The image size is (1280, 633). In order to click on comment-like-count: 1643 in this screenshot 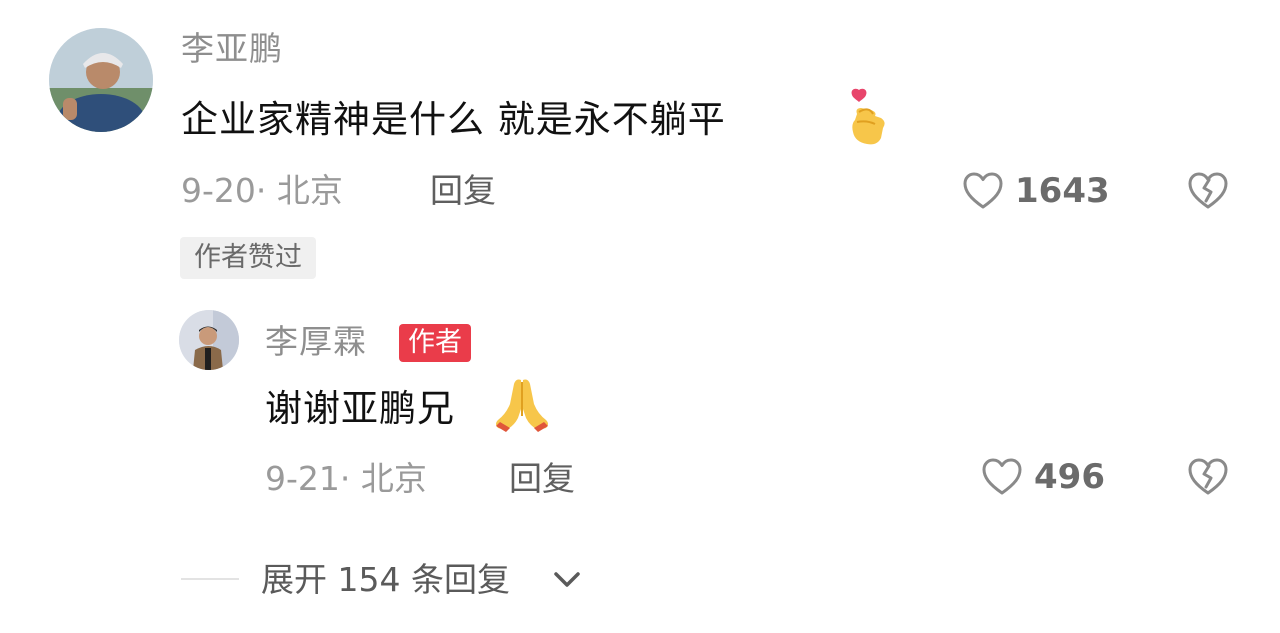, I will do `click(1062, 191)`.